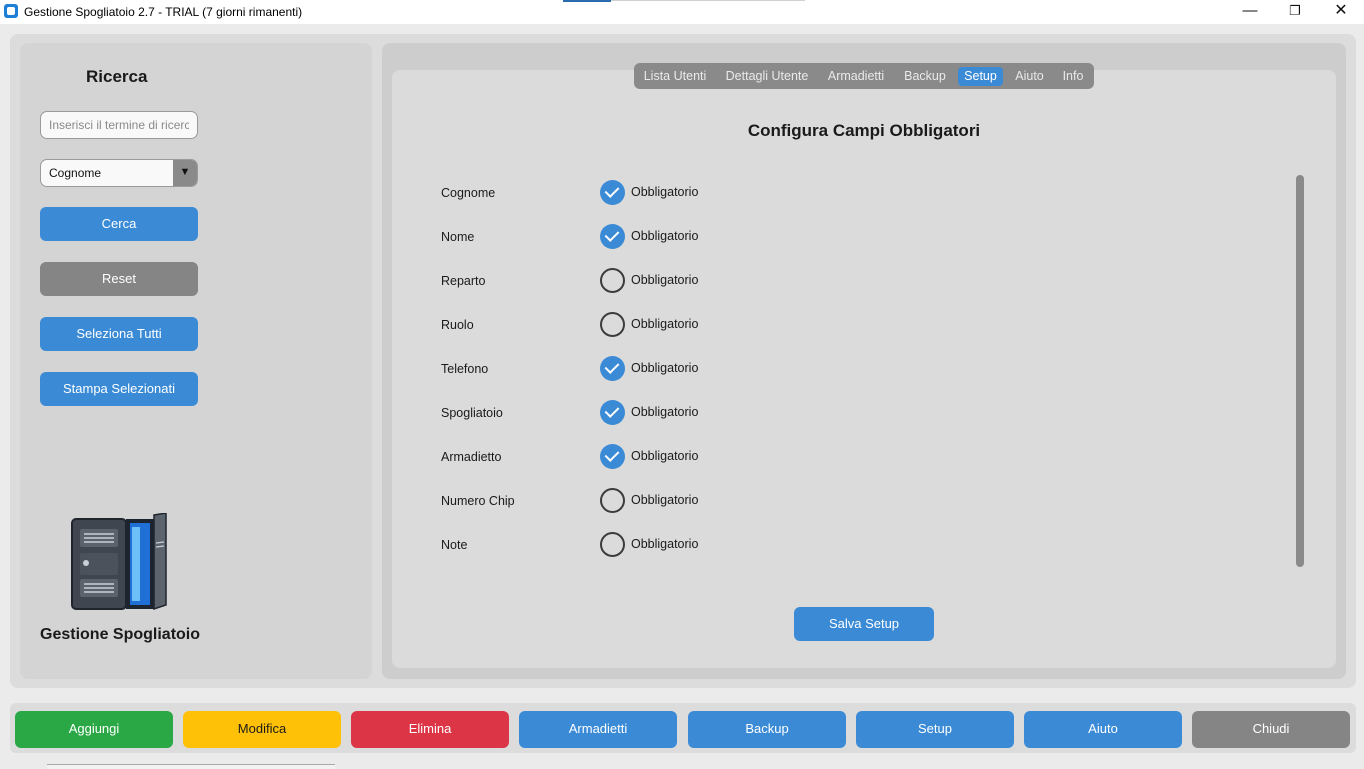 The height and width of the screenshot is (769, 1364). I want to click on field-label-note: Note, so click(454, 545).